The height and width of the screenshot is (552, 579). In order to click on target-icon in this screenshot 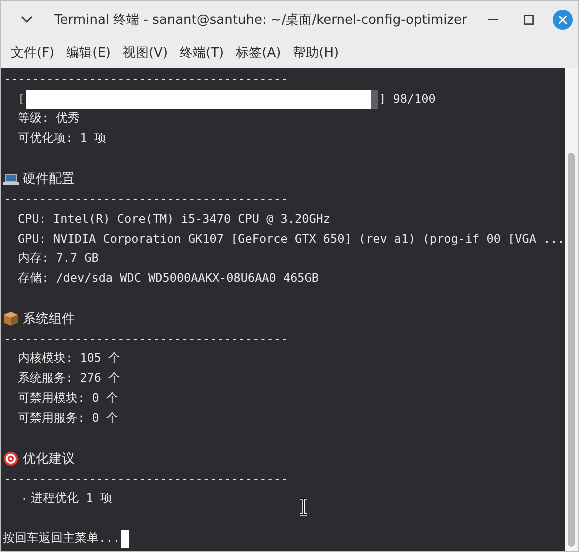, I will do `click(11, 459)`.